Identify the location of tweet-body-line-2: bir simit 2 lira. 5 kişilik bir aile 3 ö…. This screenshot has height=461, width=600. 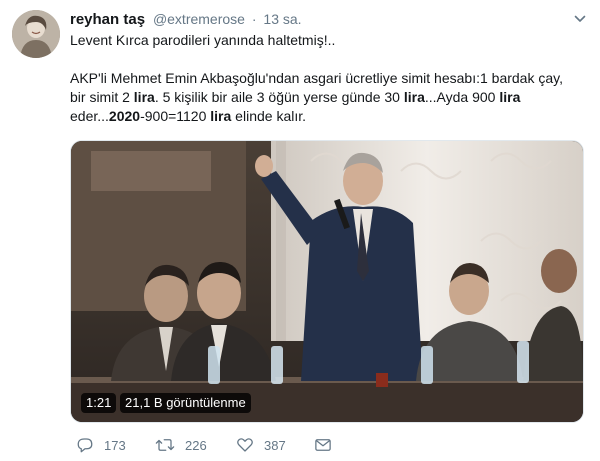
(327, 97).